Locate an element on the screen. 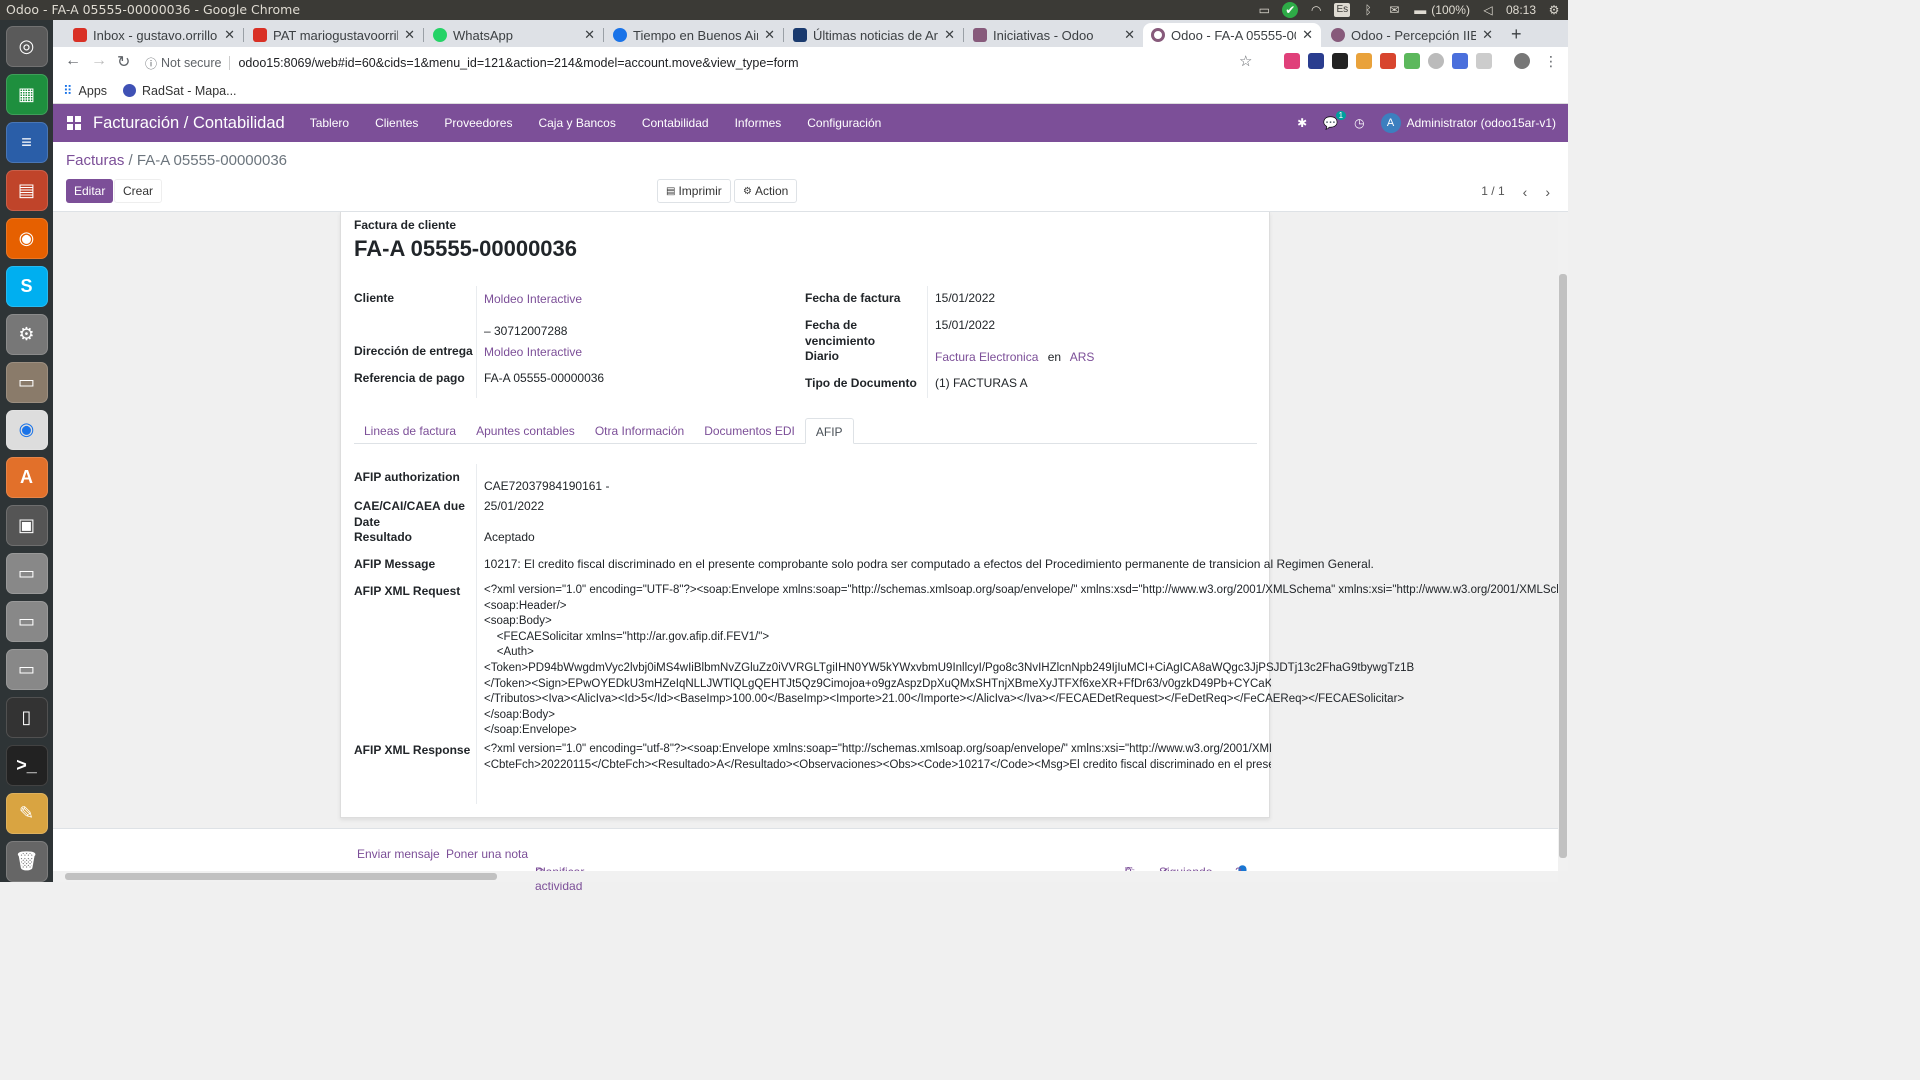  clock: 08:13 is located at coordinates (1521, 10).